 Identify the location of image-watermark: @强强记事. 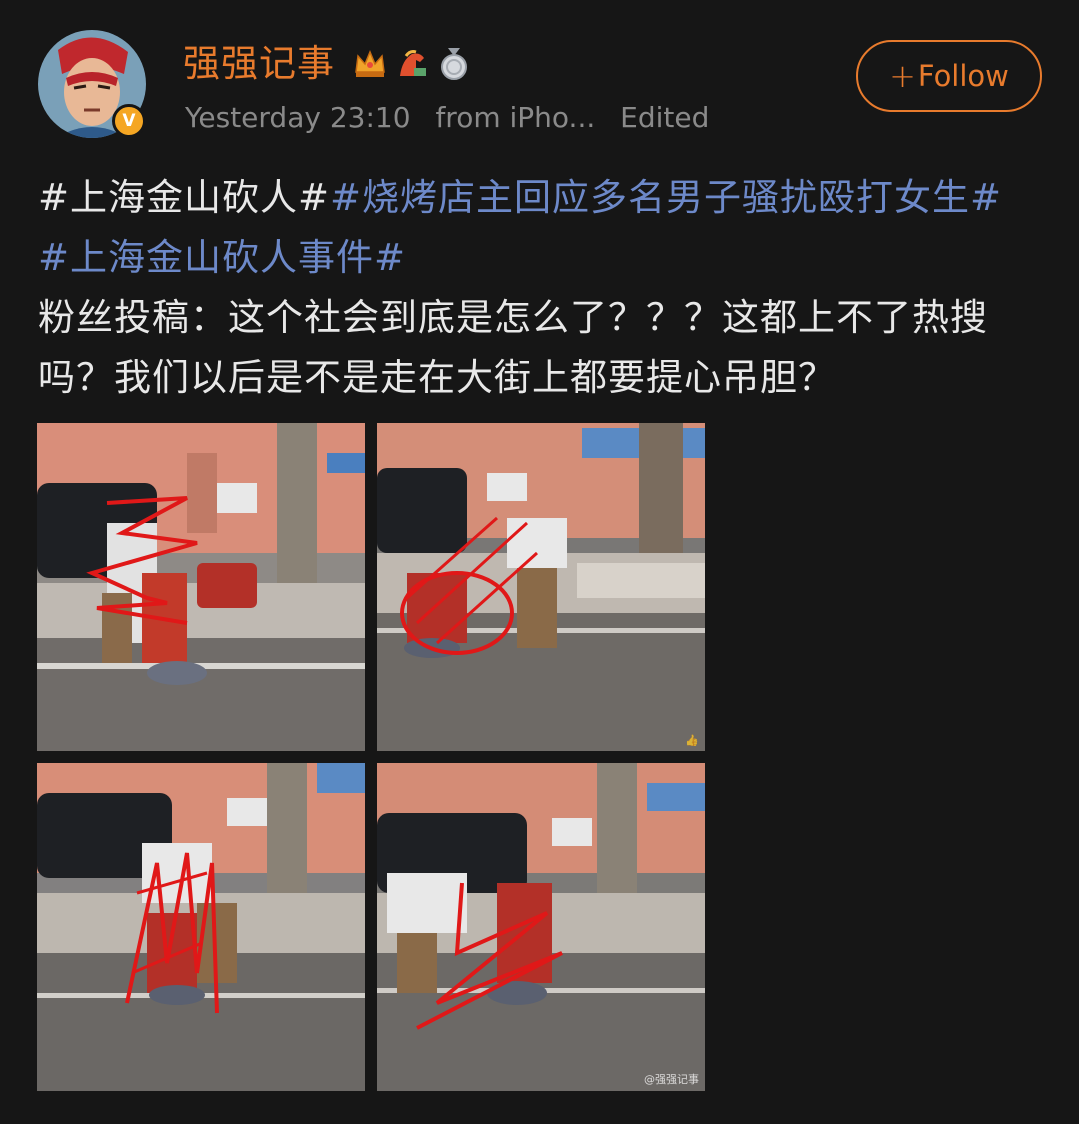
(671, 1079).